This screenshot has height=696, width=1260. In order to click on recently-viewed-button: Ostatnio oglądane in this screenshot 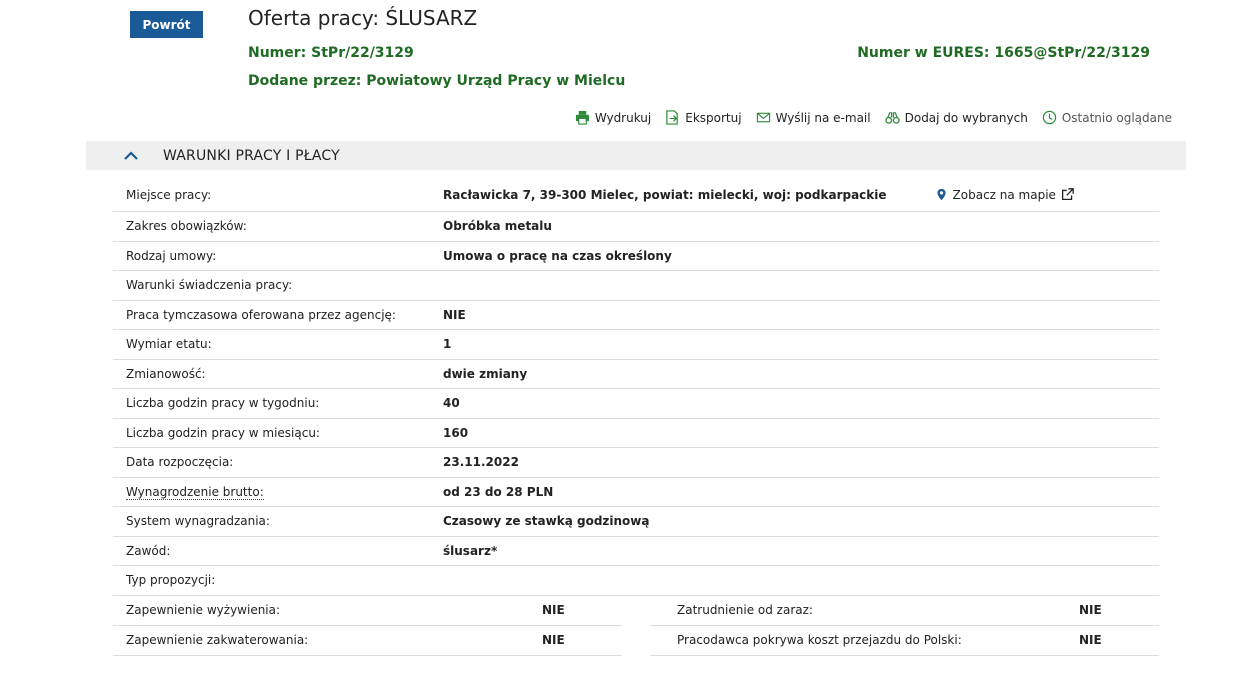, I will do `click(1107, 117)`.